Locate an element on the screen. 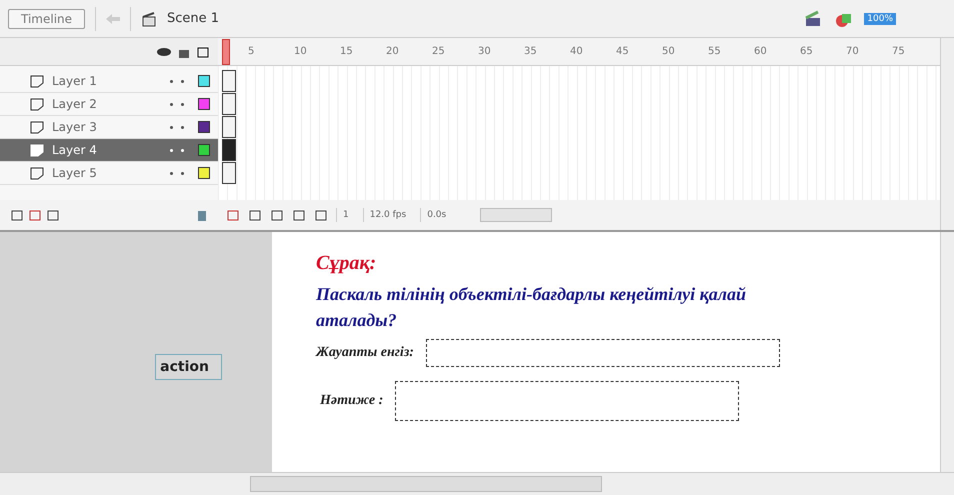  frame-number: 5 is located at coordinates (252, 51).